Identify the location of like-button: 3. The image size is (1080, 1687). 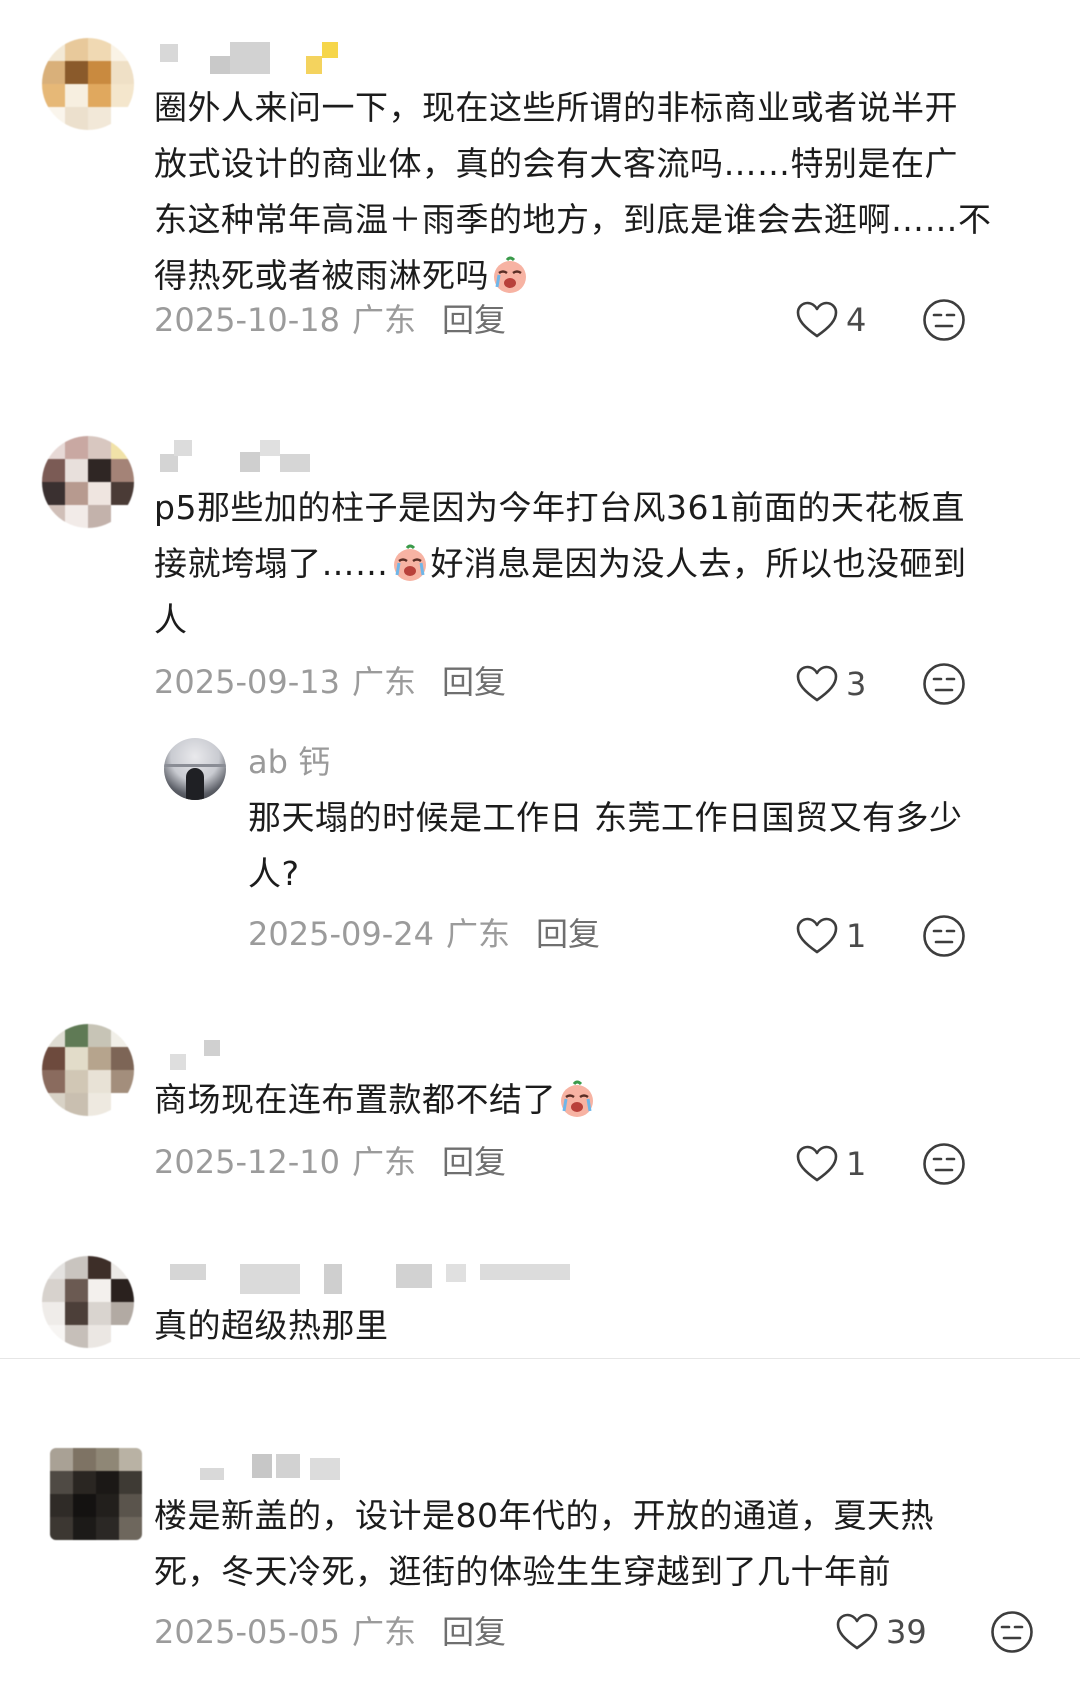
(831, 684).